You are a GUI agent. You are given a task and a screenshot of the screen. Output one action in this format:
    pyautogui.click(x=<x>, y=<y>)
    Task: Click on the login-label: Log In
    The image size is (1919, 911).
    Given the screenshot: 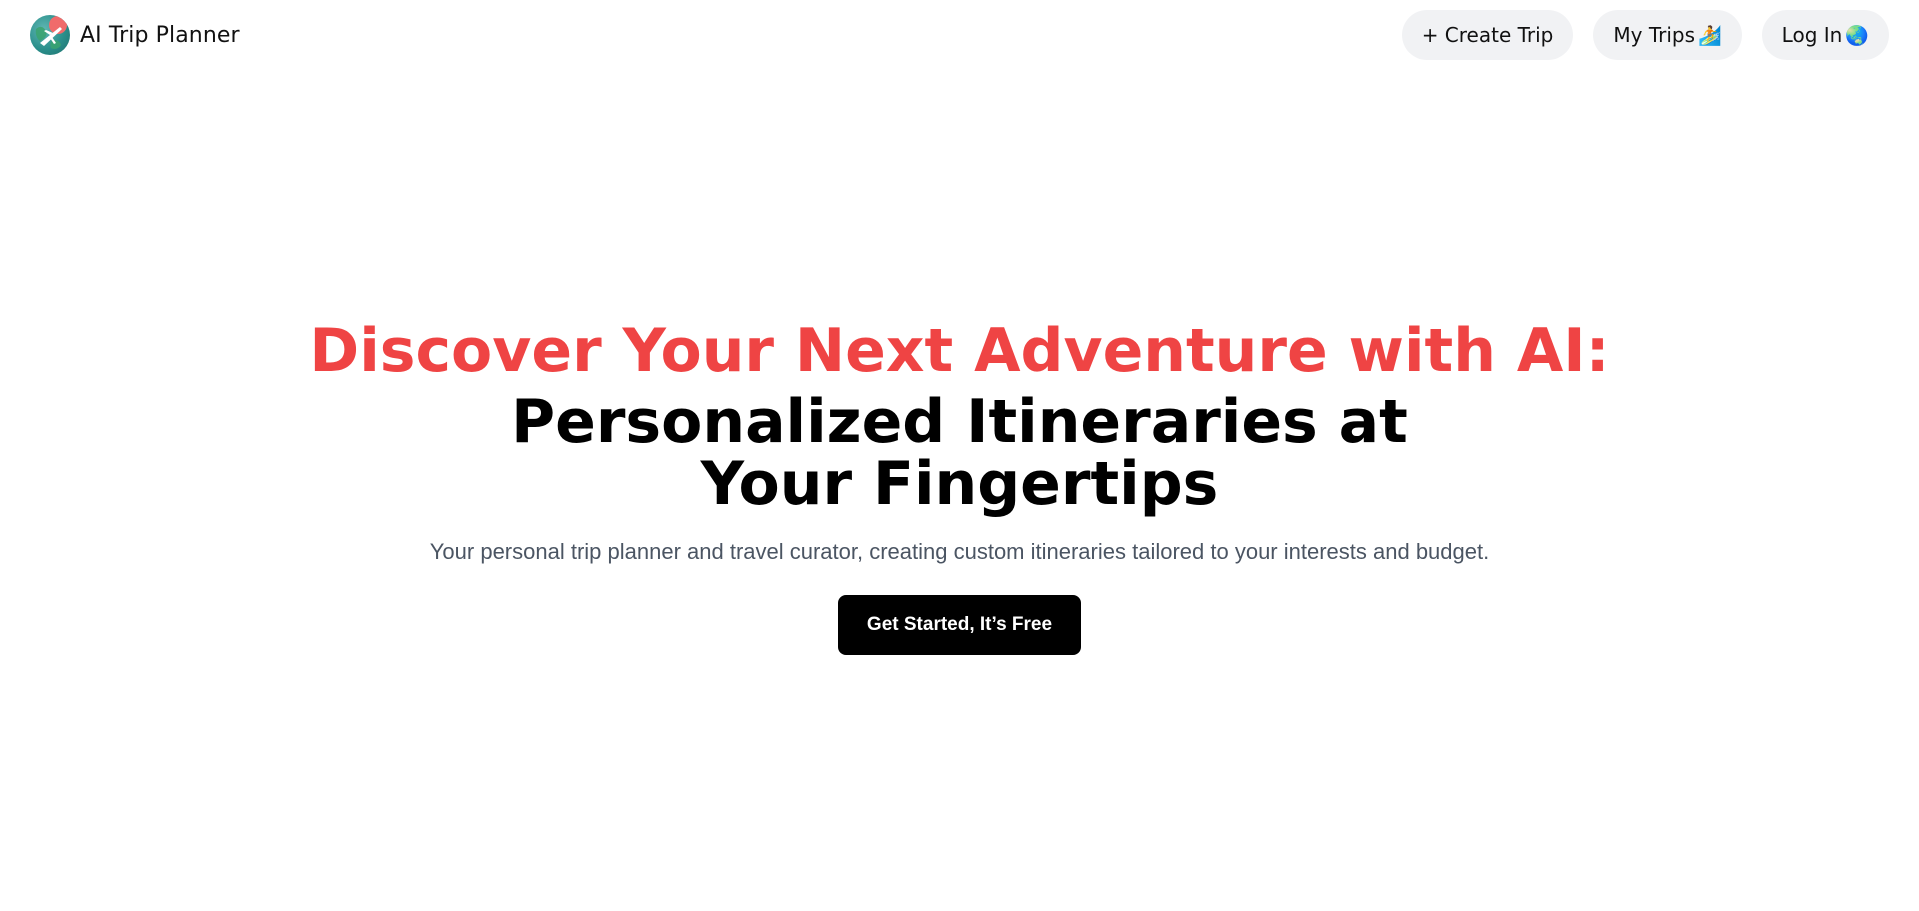 What is the action you would take?
    pyautogui.click(x=1812, y=35)
    